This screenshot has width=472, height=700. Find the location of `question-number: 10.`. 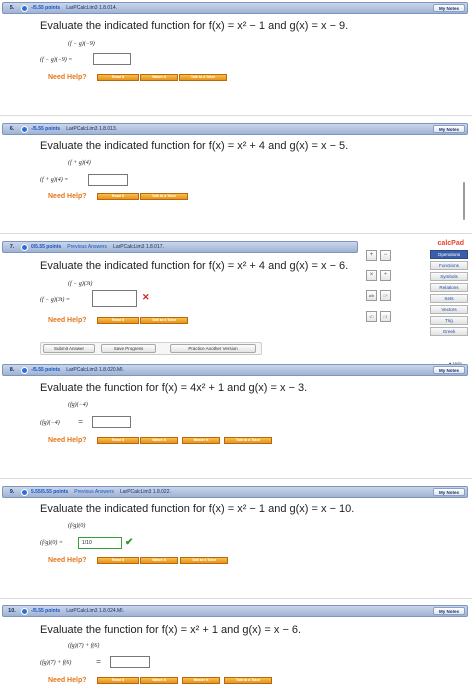

question-number: 10. is located at coordinates (12, 611).